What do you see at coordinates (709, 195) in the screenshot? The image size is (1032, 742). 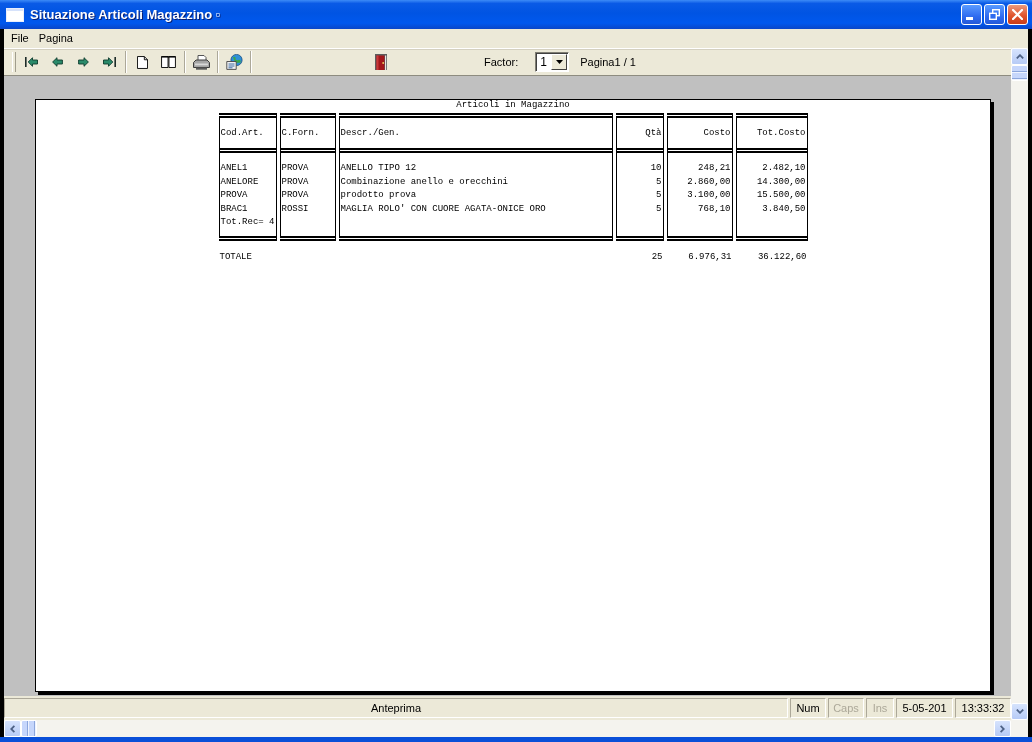 I see `table-cell-text: 3.100,00` at bounding box center [709, 195].